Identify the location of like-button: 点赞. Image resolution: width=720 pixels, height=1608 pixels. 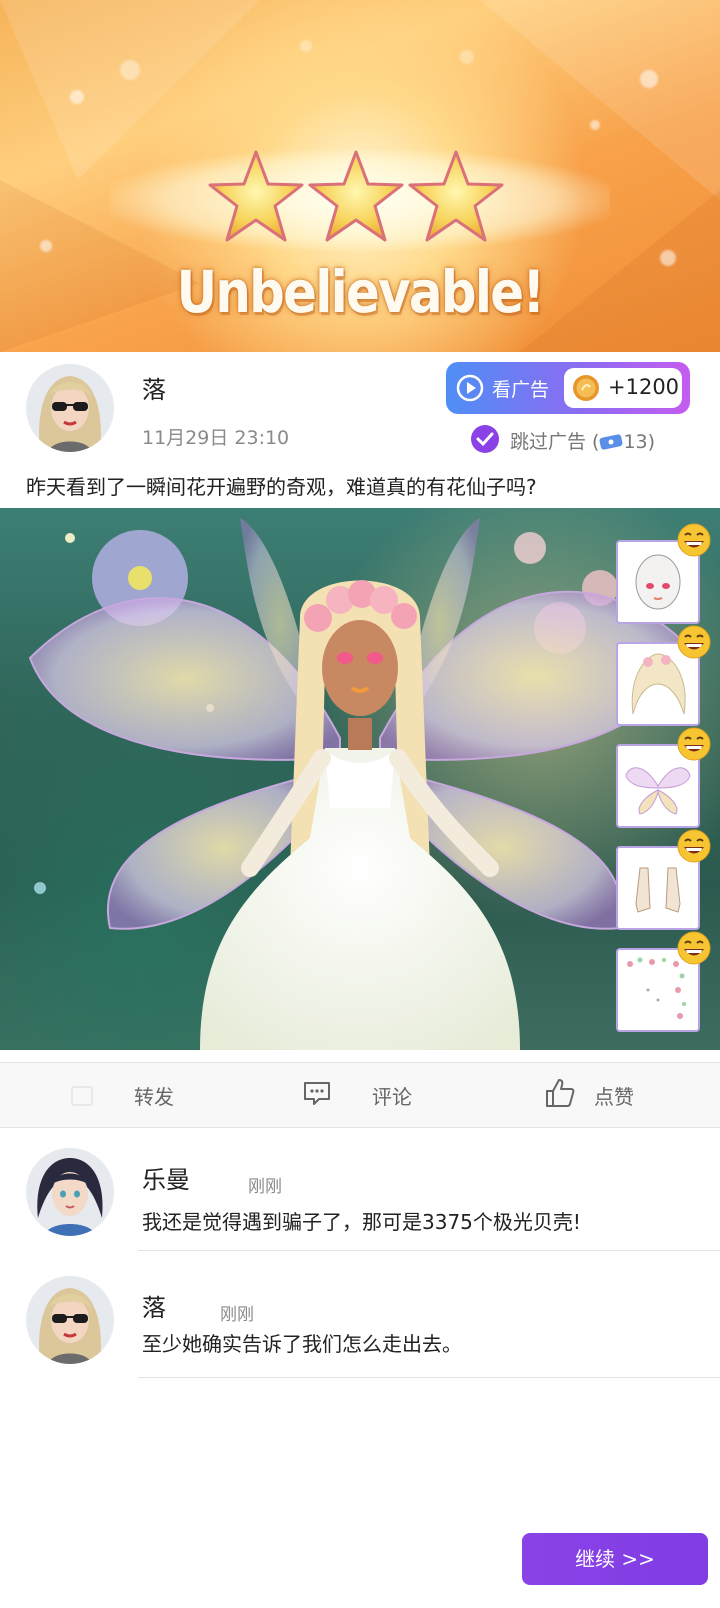
(624, 1095).